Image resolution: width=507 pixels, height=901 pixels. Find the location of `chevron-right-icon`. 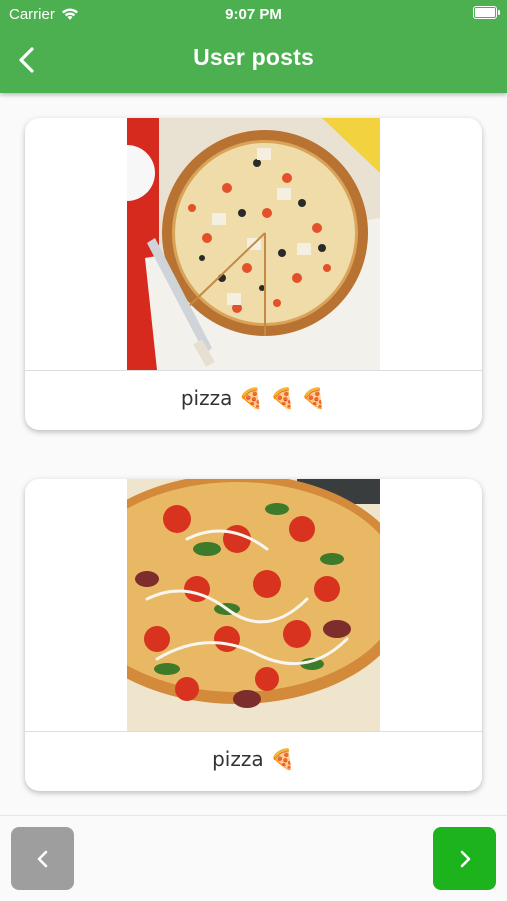

chevron-right-icon is located at coordinates (465, 858).